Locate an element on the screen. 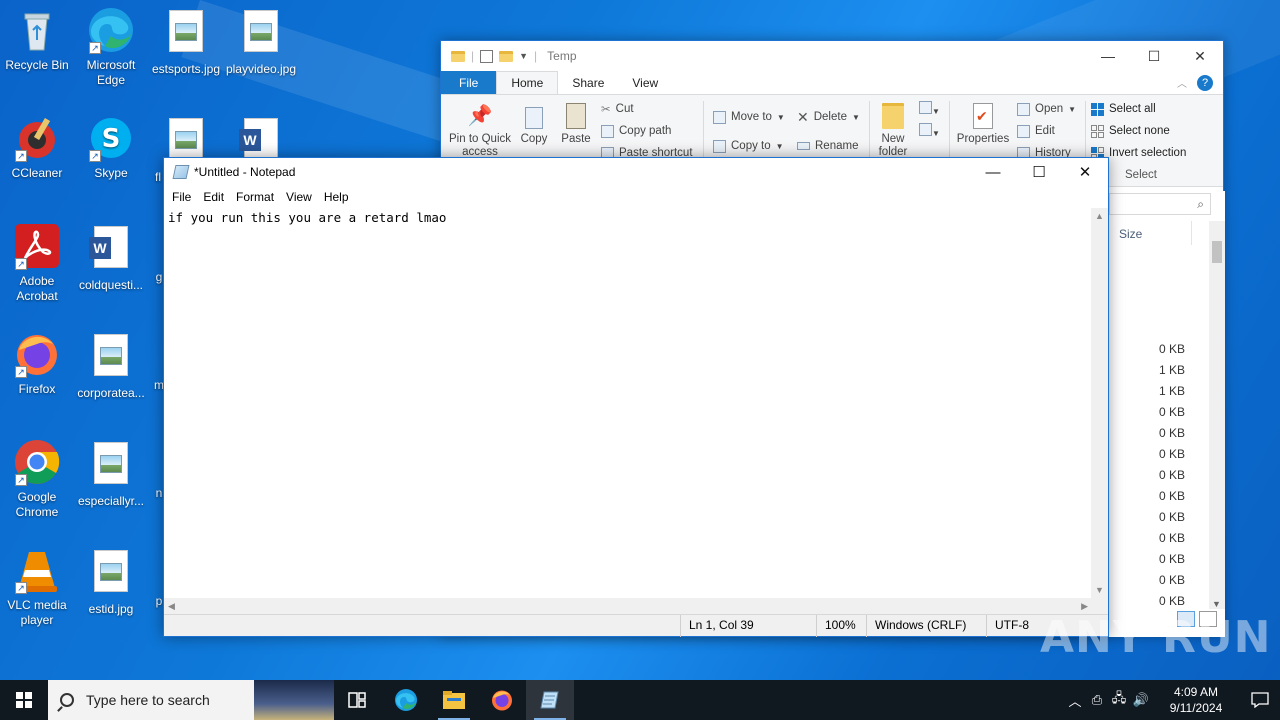 Image resolution: width=1280 pixels, height=720 pixels. taskbar-notepad is located at coordinates (550, 700).